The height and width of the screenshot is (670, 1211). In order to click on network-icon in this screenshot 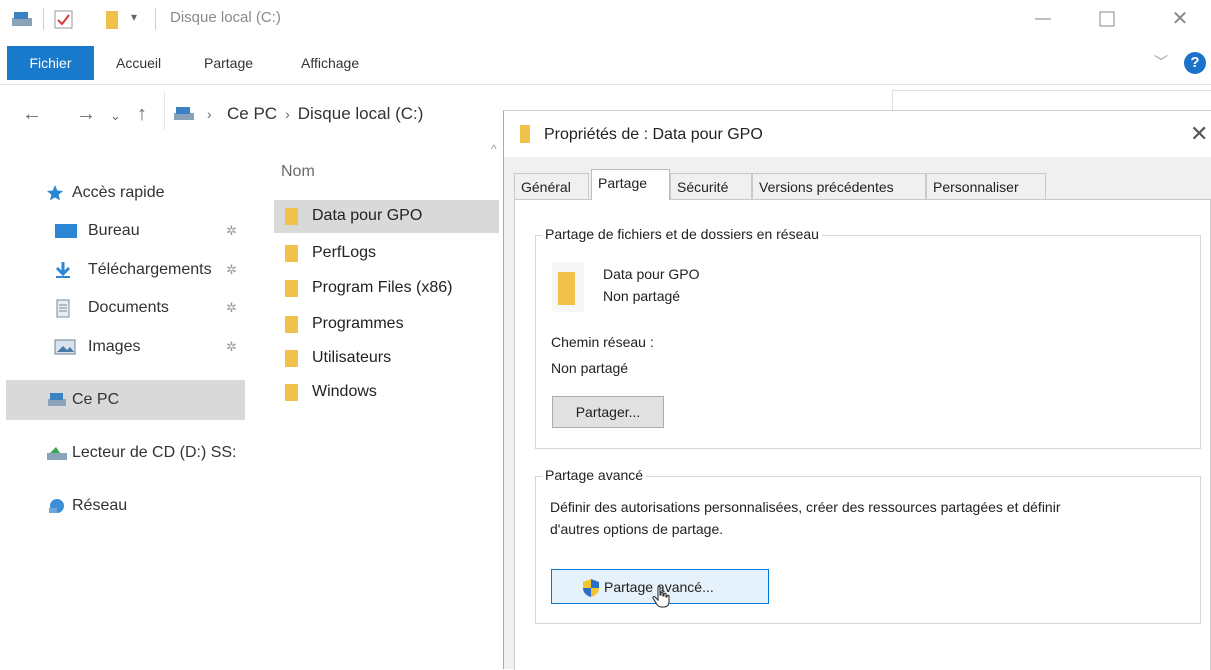, I will do `click(55, 506)`.